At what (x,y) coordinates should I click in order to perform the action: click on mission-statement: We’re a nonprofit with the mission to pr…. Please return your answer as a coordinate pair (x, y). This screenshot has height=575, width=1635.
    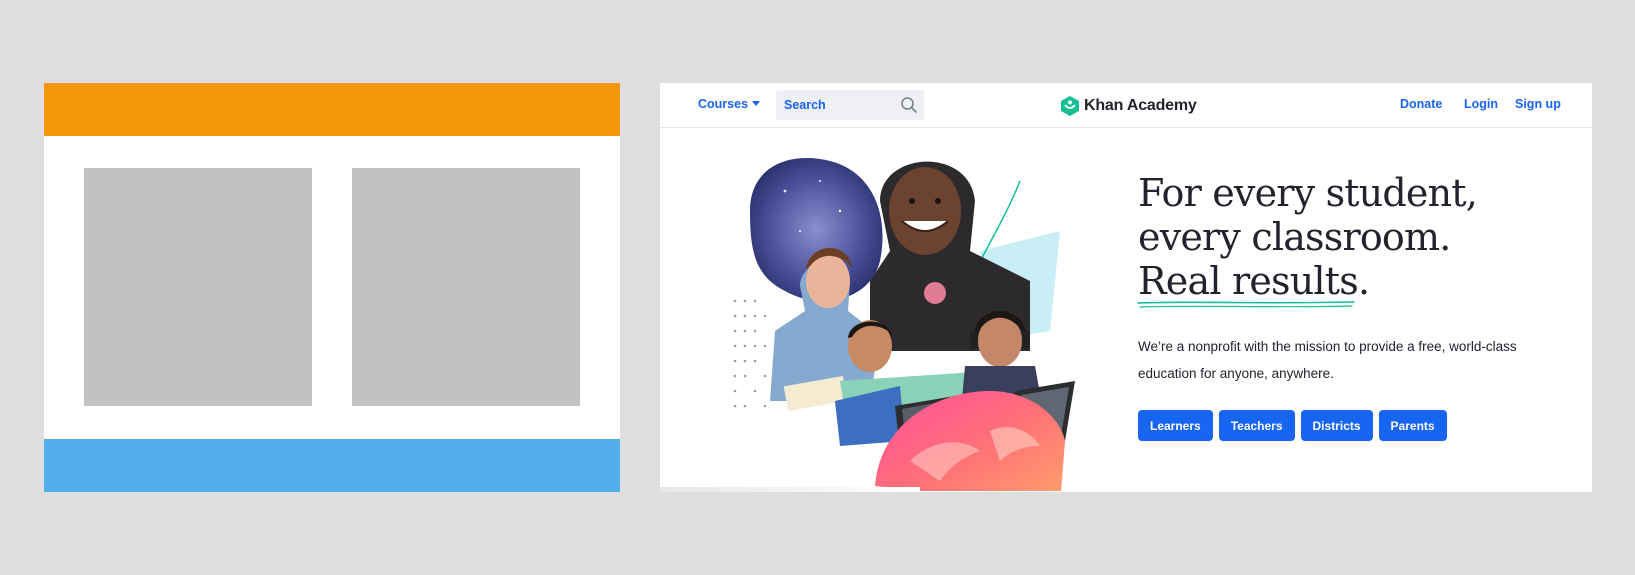
    Looking at the image, I should click on (1327, 360).